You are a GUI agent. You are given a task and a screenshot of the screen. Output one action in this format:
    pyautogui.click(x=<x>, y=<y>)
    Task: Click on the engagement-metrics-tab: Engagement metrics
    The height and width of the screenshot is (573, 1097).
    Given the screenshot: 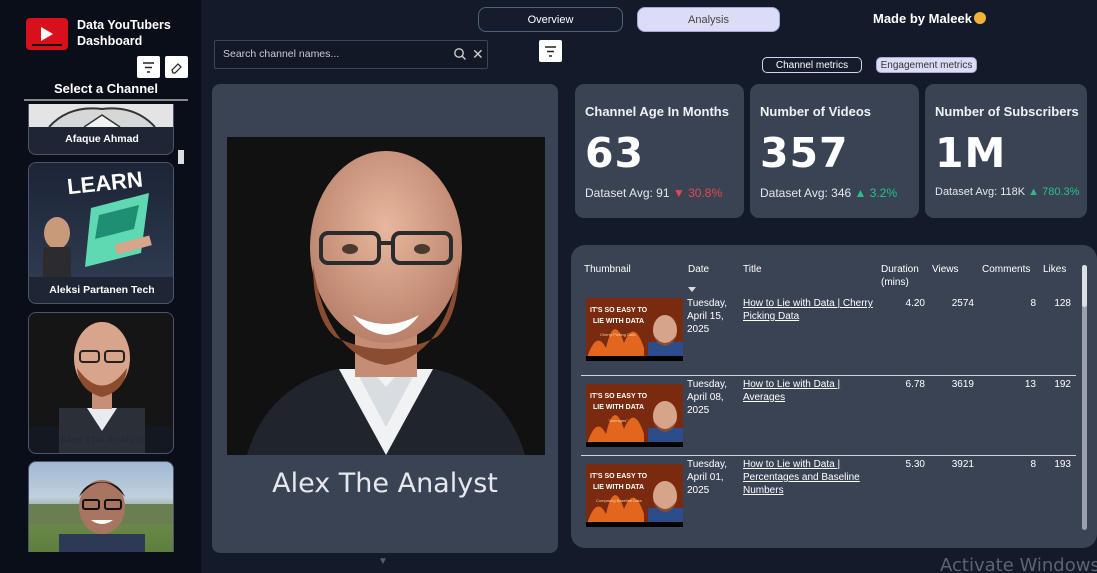 What is the action you would take?
    pyautogui.click(x=926, y=65)
    